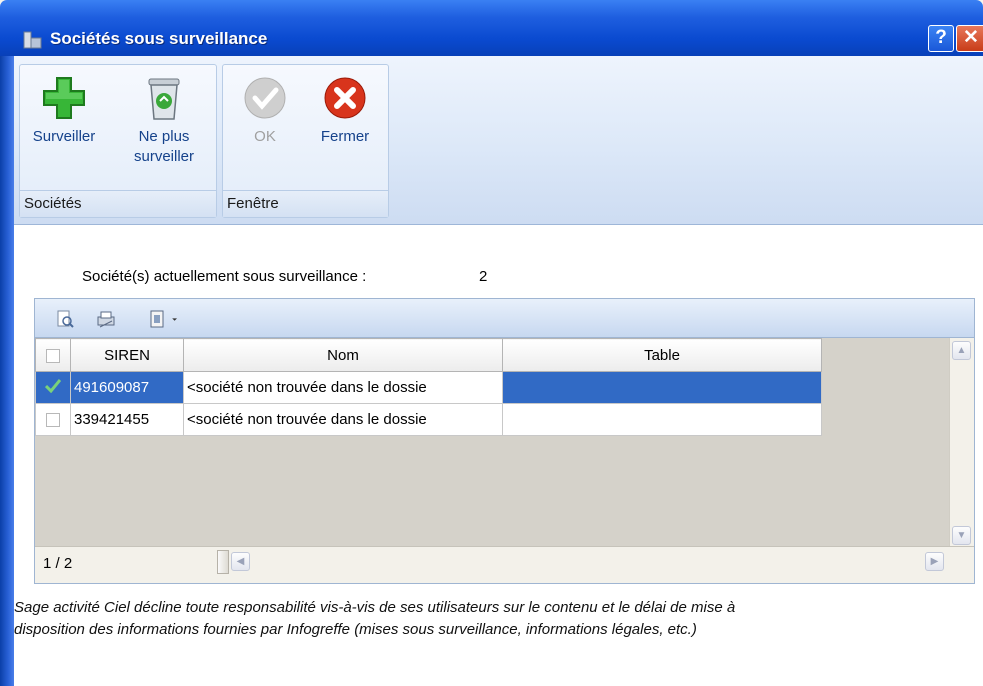  I want to click on group-label-societes: Sociétés, so click(118, 203).